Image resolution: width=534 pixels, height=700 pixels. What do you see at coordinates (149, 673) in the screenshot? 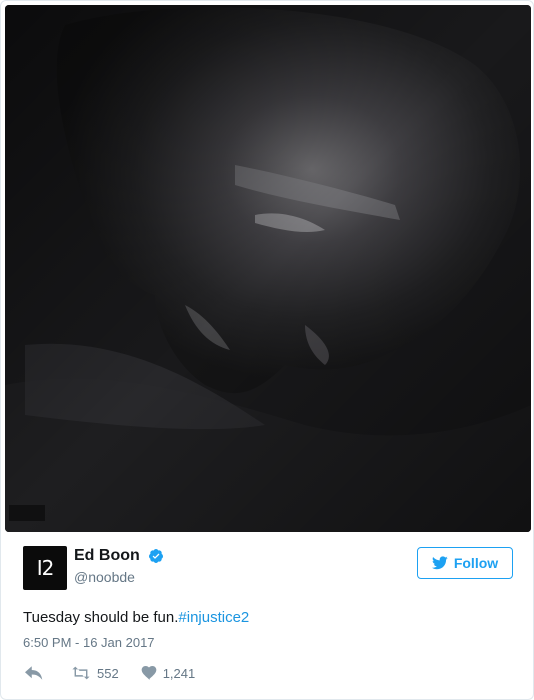
I see `heart-icon` at bounding box center [149, 673].